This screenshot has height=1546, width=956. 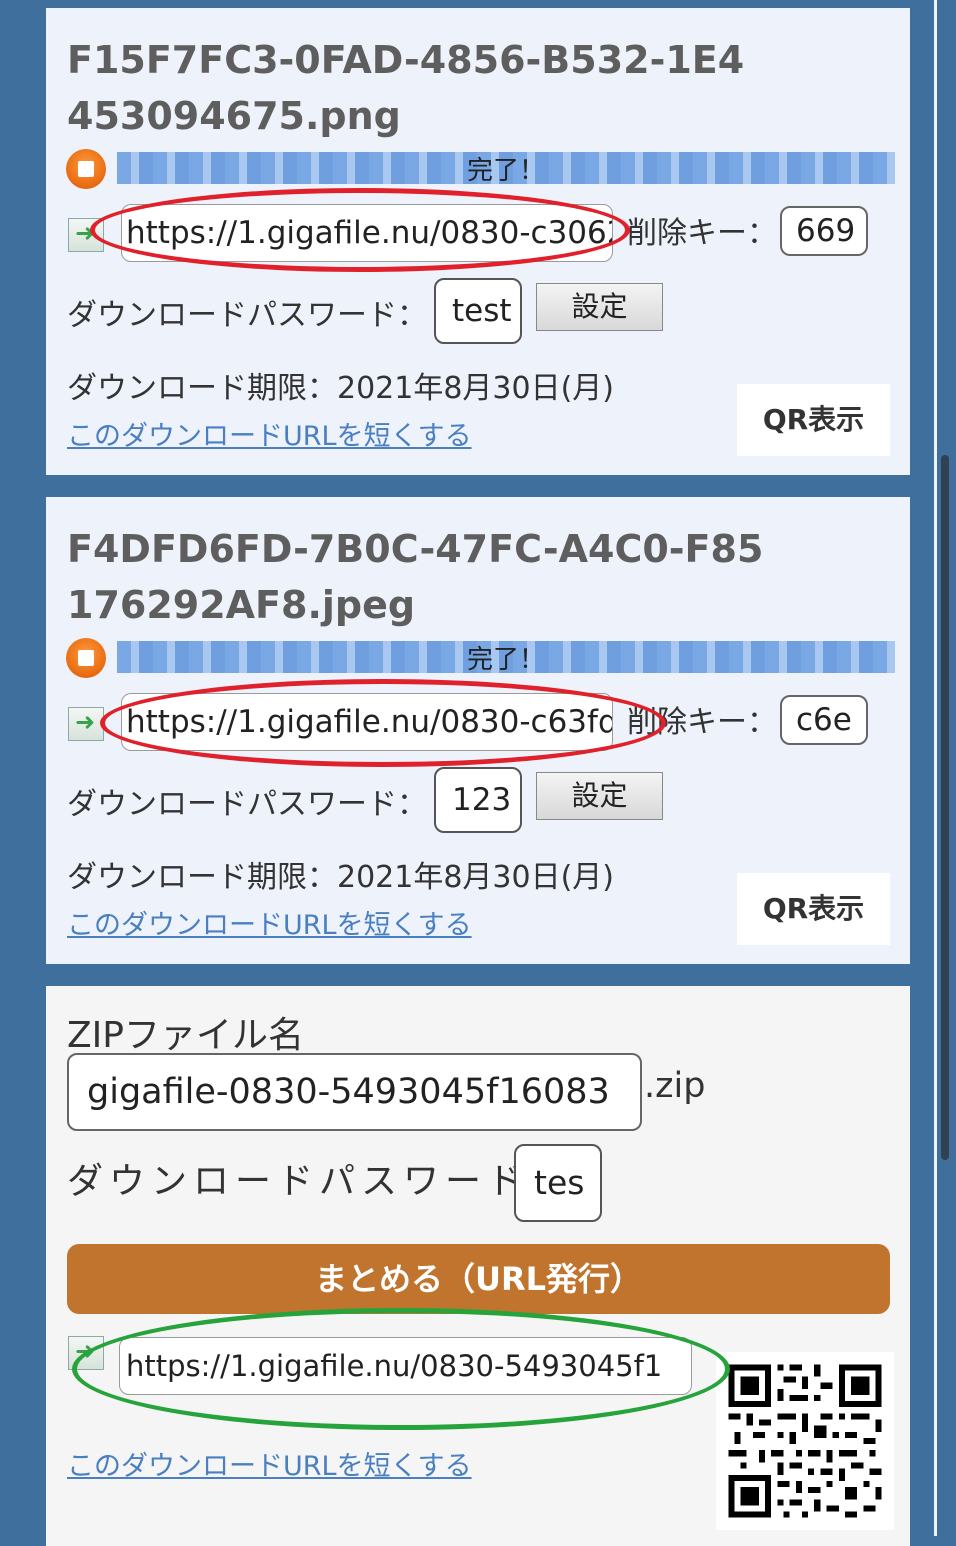 What do you see at coordinates (406, 88) in the screenshot?
I see `file-name: F15F7FC3-0FAD-4856-B532-1E4453094675.png` at bounding box center [406, 88].